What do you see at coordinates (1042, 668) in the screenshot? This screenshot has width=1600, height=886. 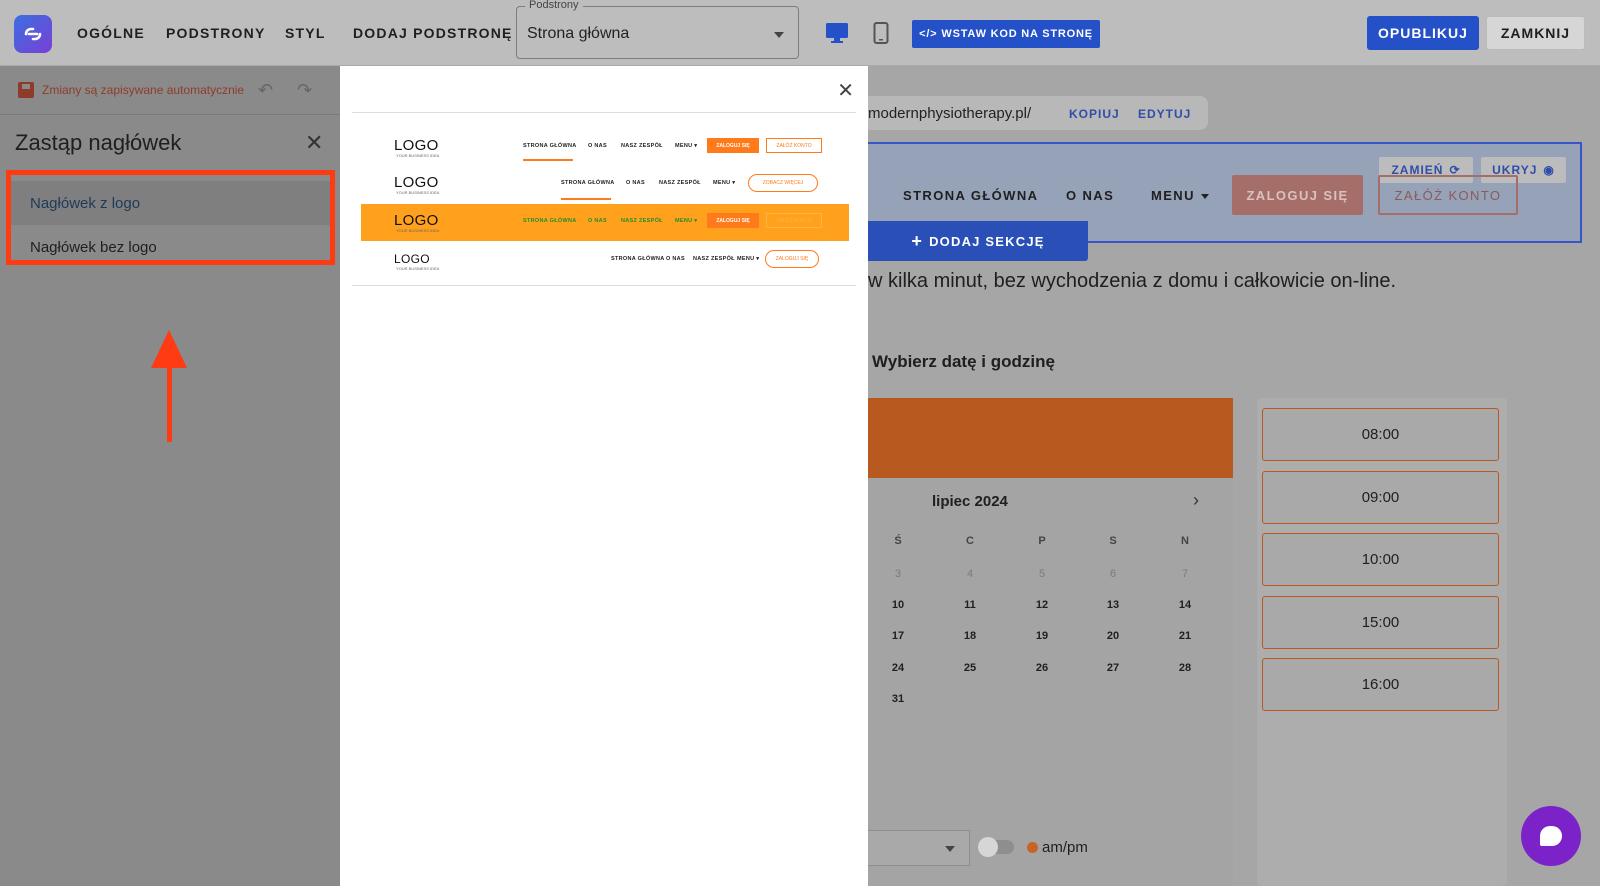 I see `calendar-day: 26` at bounding box center [1042, 668].